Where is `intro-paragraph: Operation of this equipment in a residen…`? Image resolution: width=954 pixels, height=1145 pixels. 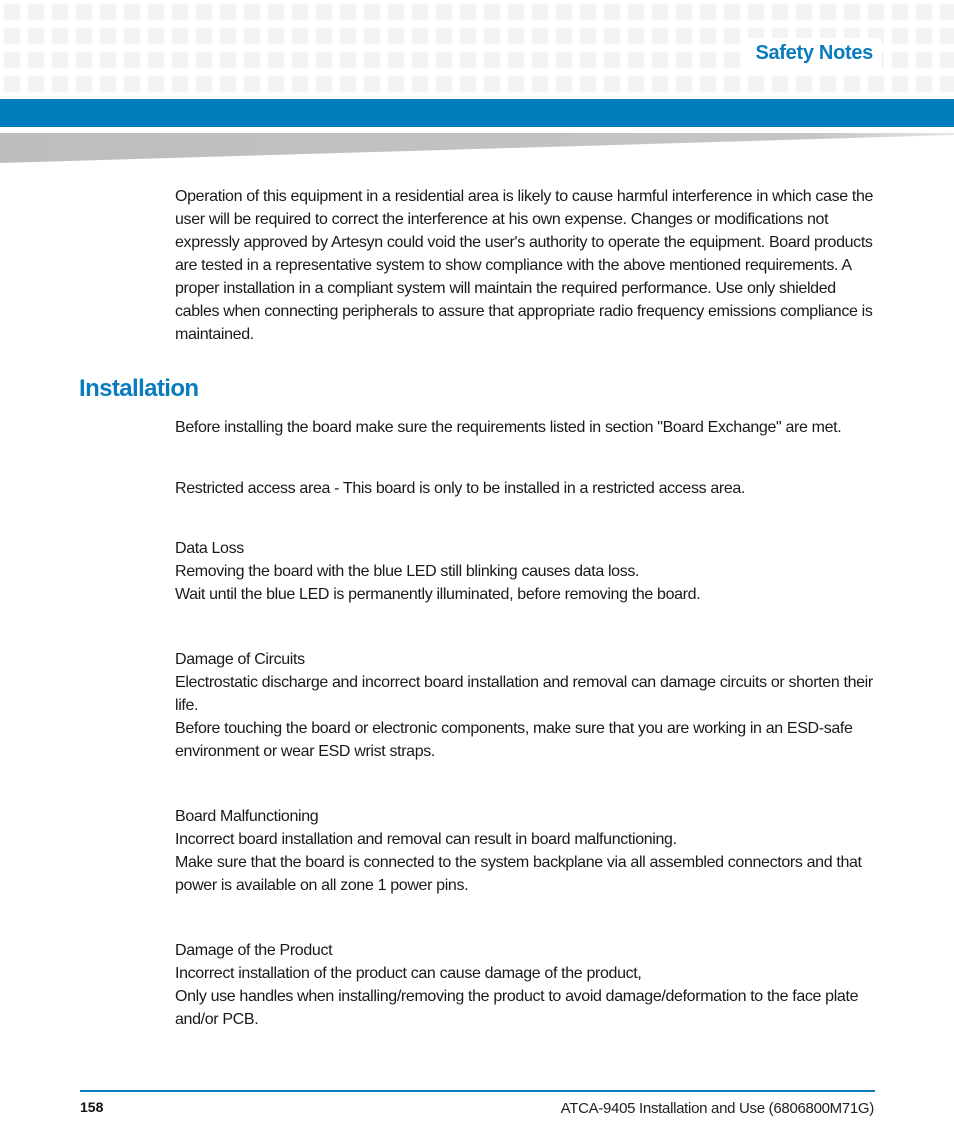
intro-paragraph: Operation of this equipment in a residen… is located at coordinates (524, 265).